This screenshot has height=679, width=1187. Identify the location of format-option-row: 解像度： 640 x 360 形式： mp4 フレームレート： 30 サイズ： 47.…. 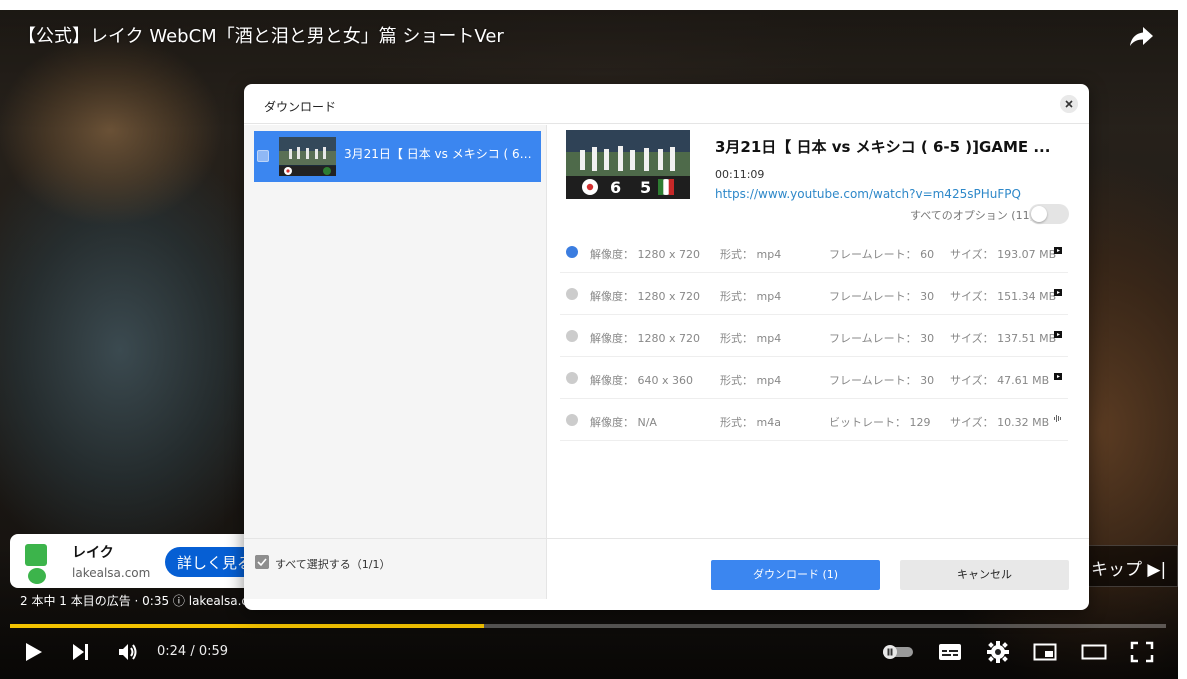
(814, 378).